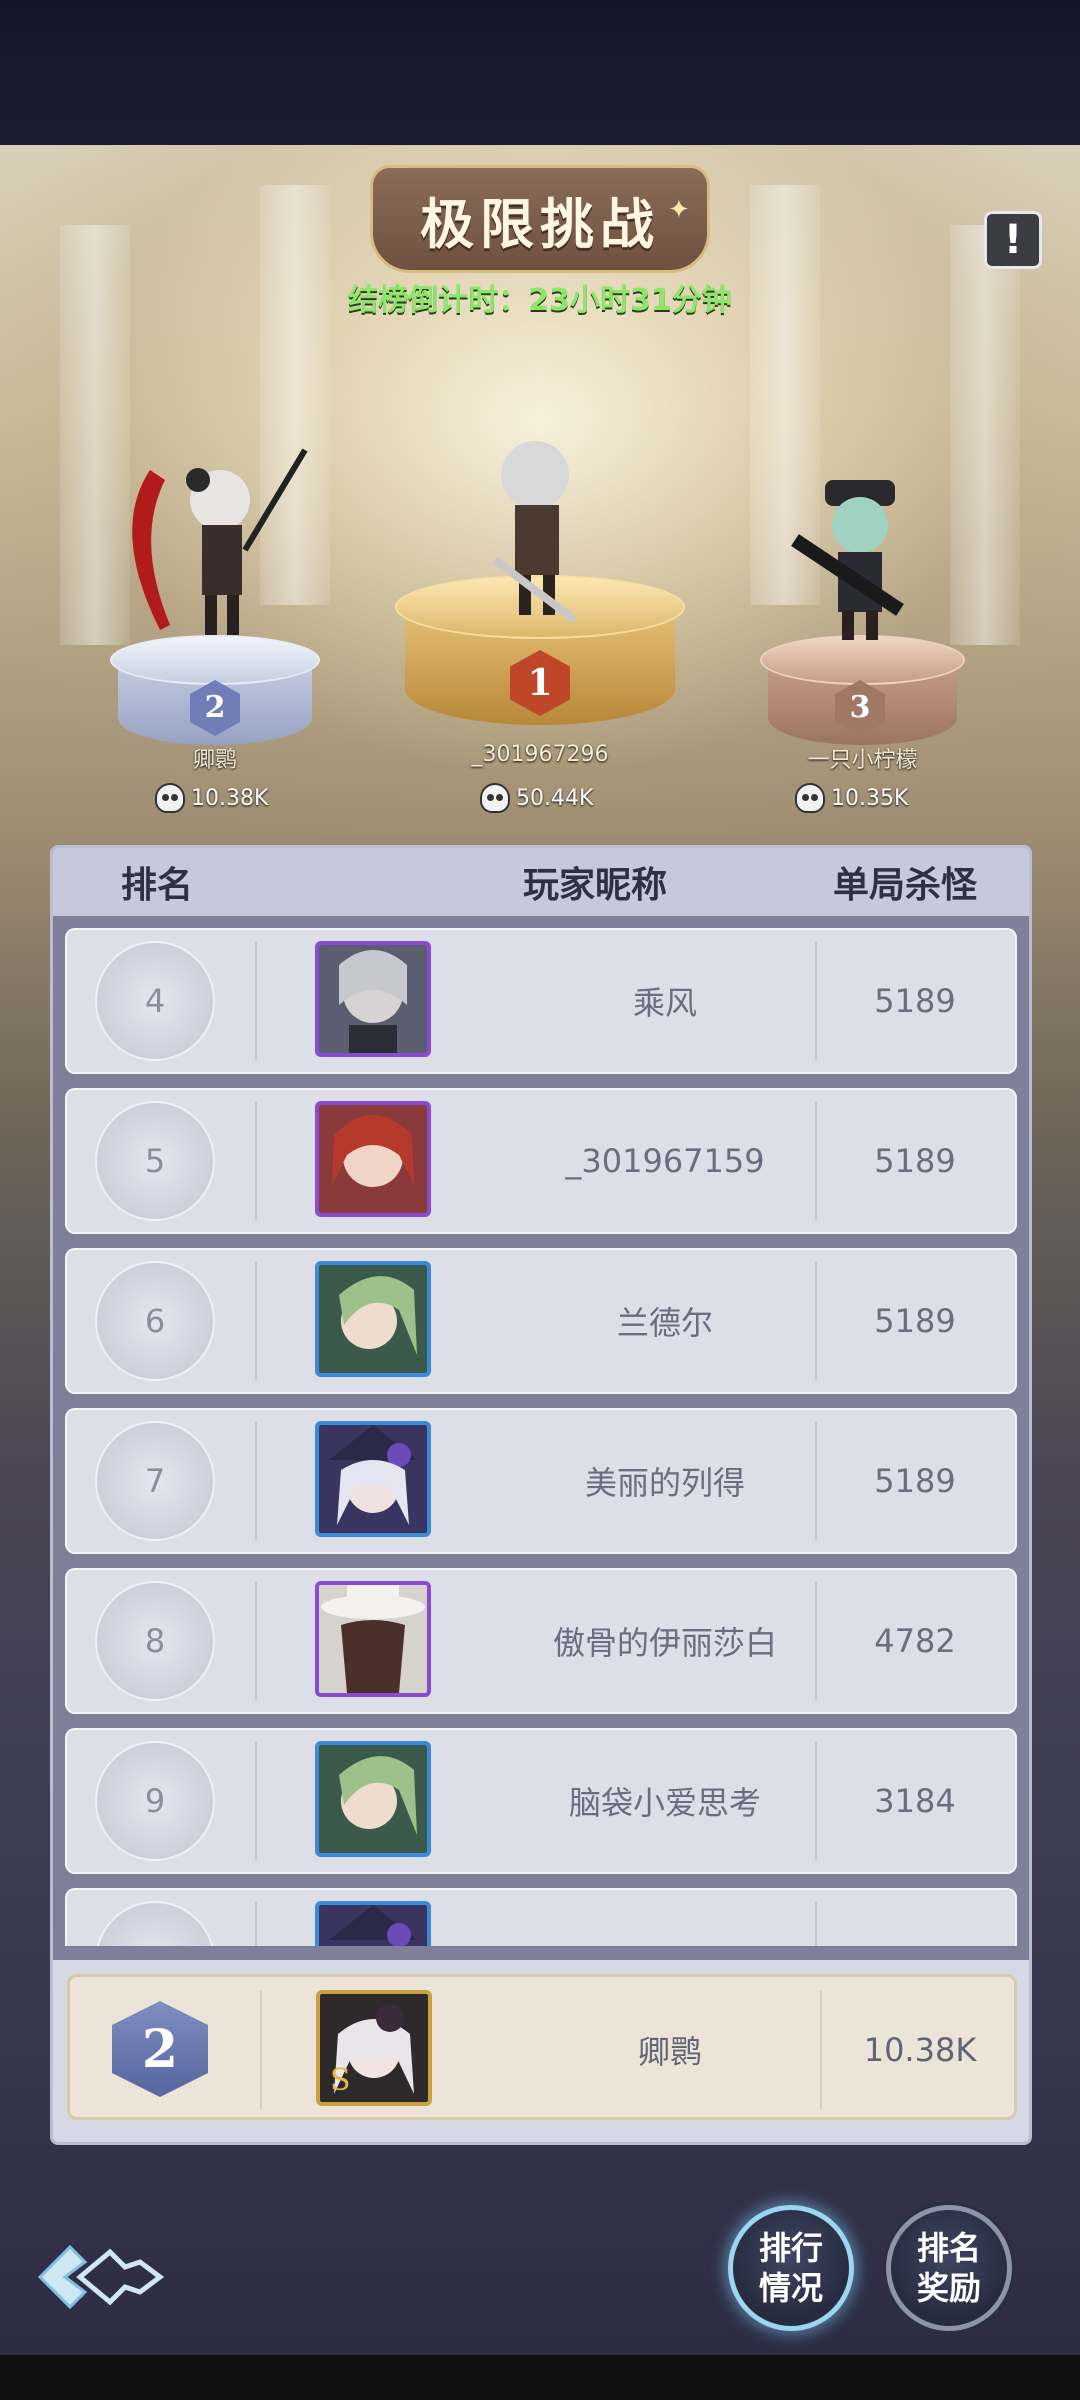 Image resolution: width=1080 pixels, height=2400 pixels. Describe the element at coordinates (374, 2048) in the screenshot. I see `my-avatar: S` at that location.